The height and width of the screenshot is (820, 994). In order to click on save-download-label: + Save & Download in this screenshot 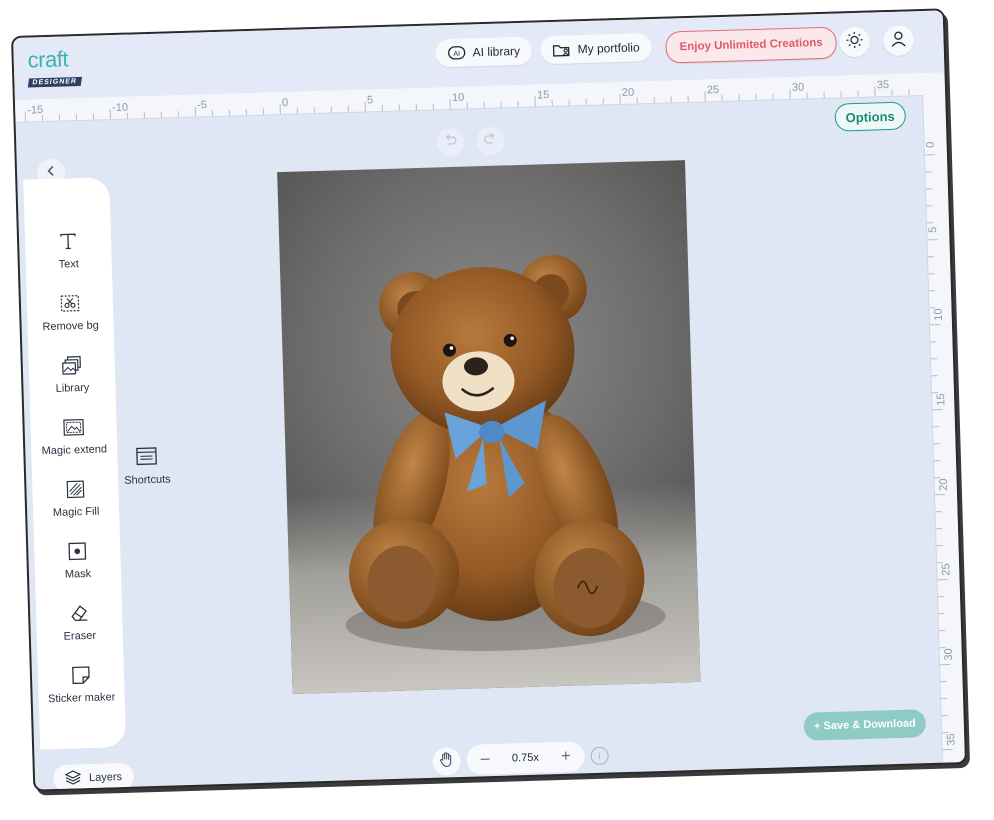, I will do `click(864, 725)`.